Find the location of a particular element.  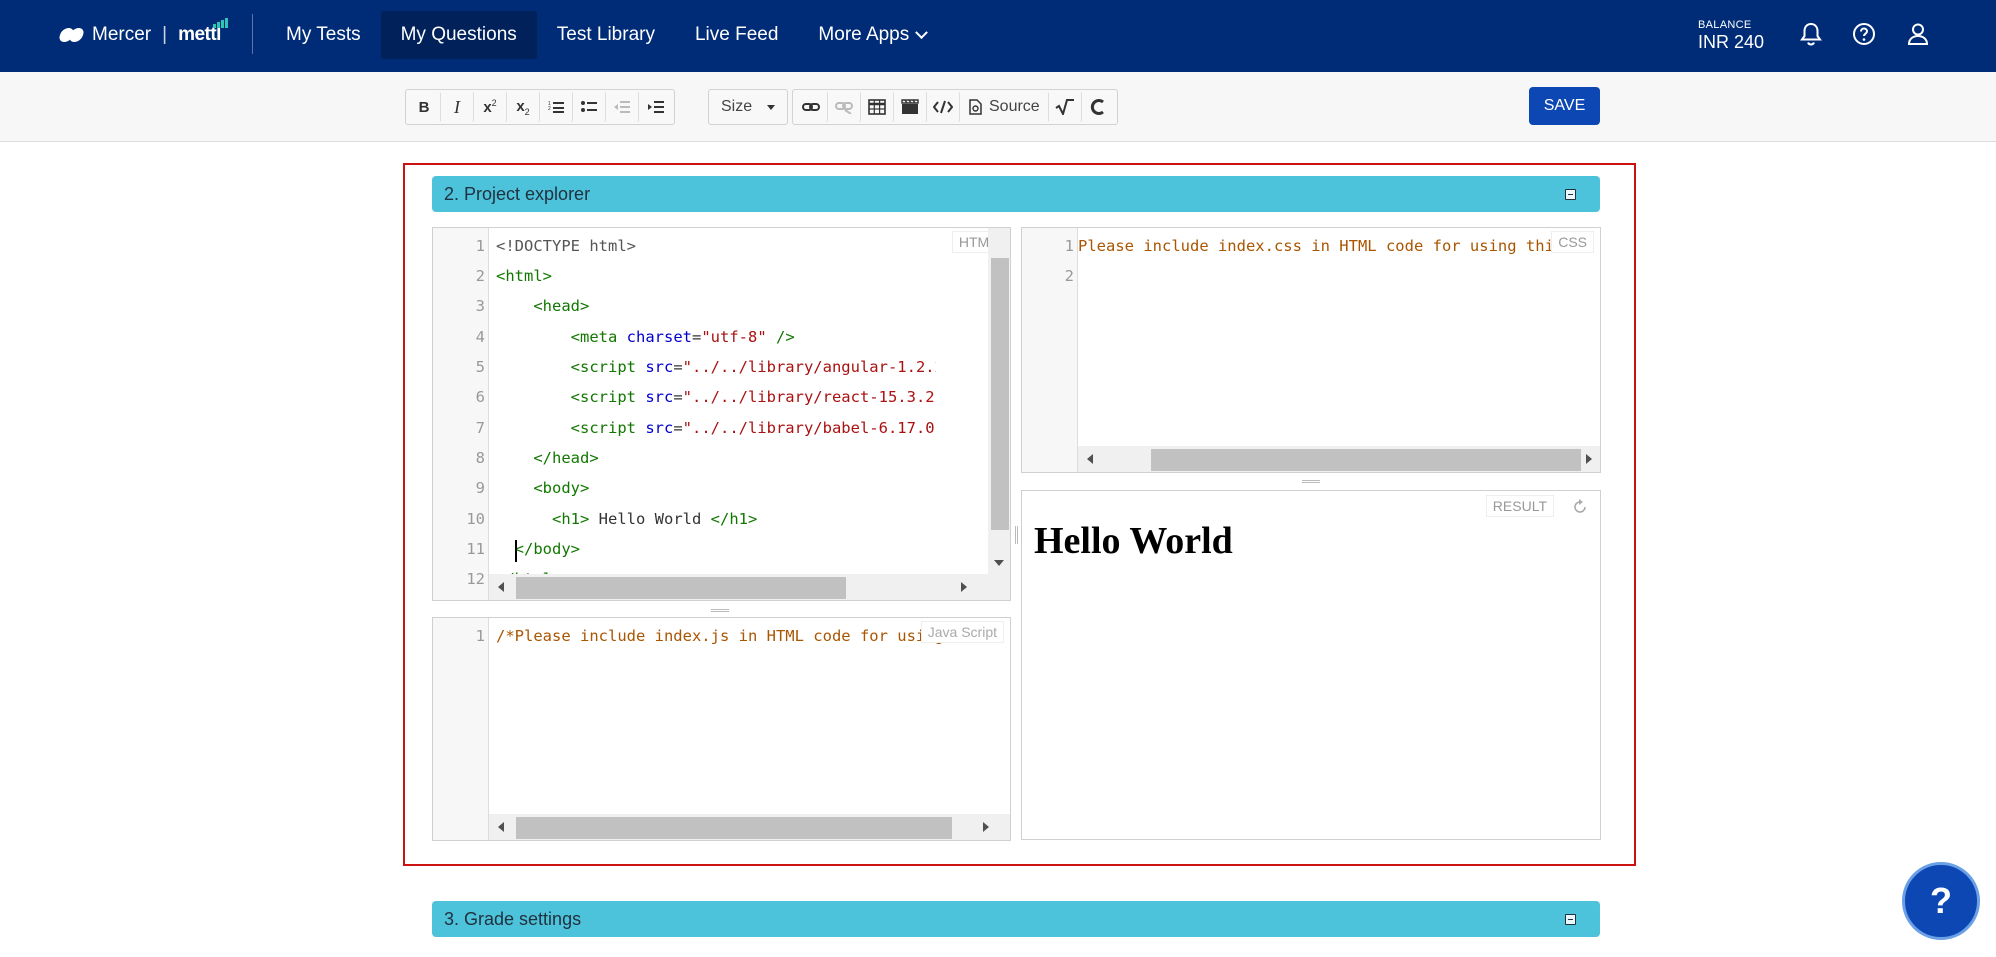

section-title: 3. Grade settings is located at coordinates (513, 918).